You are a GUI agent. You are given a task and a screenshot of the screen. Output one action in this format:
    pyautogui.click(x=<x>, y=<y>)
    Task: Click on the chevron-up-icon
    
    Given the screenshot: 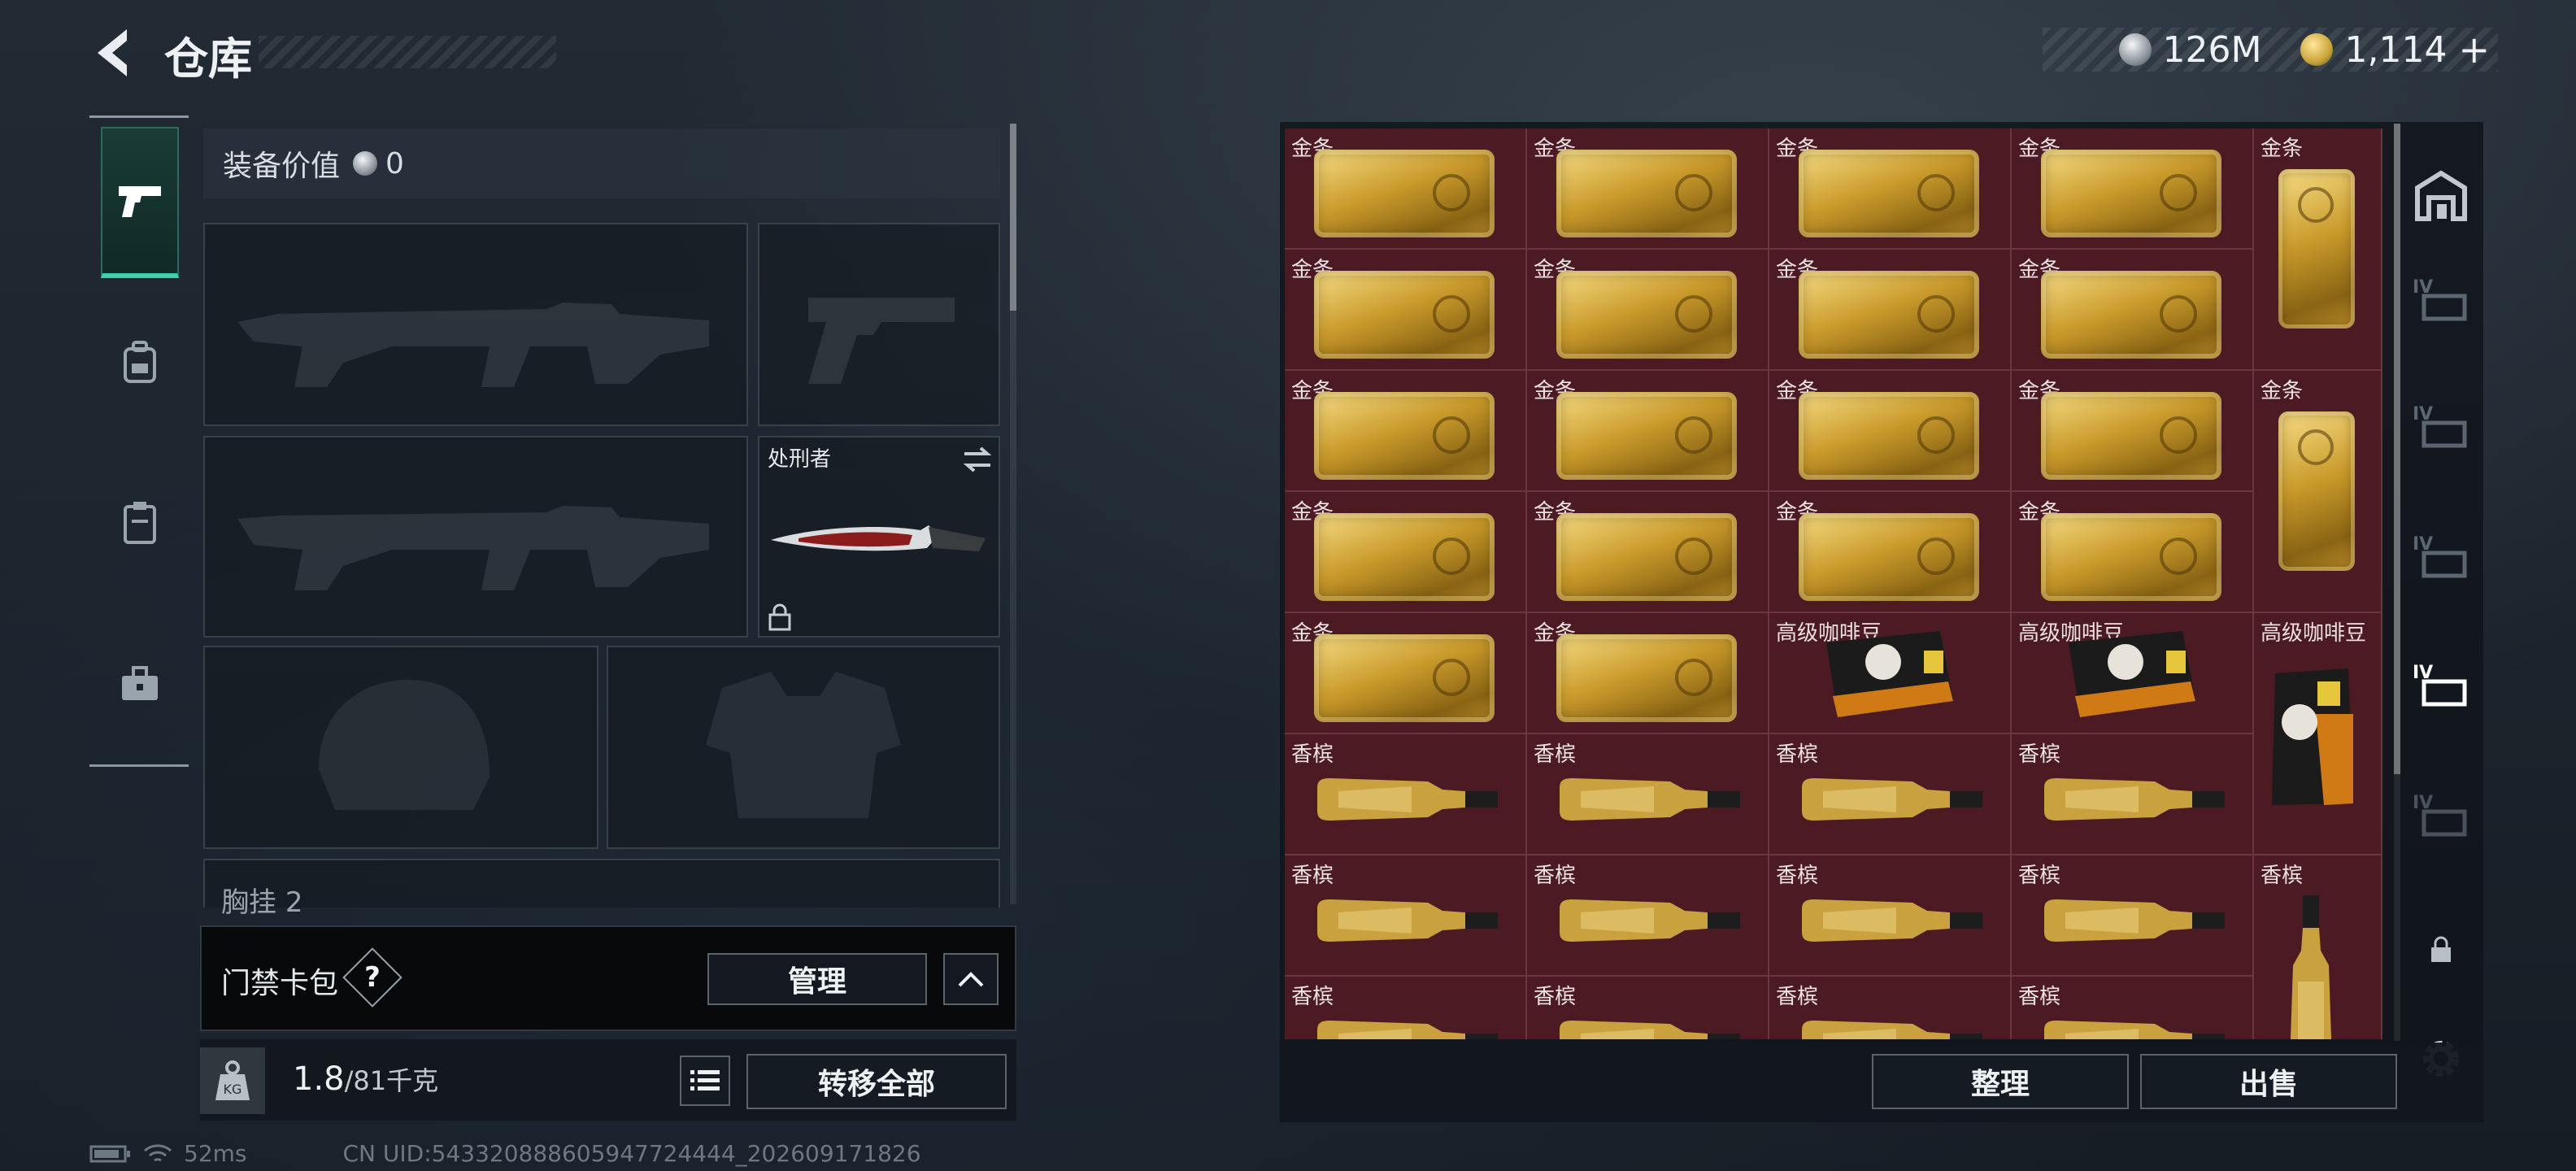 What is the action you would take?
    pyautogui.click(x=971, y=979)
    